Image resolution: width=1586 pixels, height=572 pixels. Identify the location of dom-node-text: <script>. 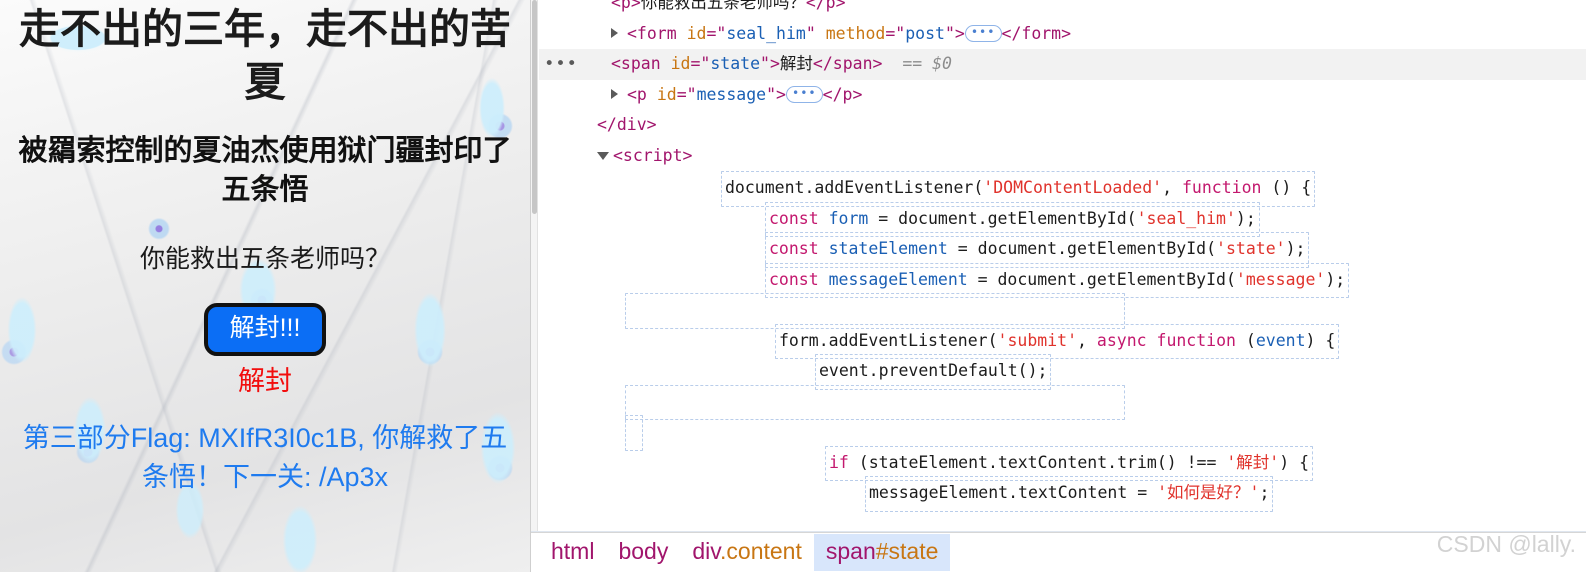
(644, 155).